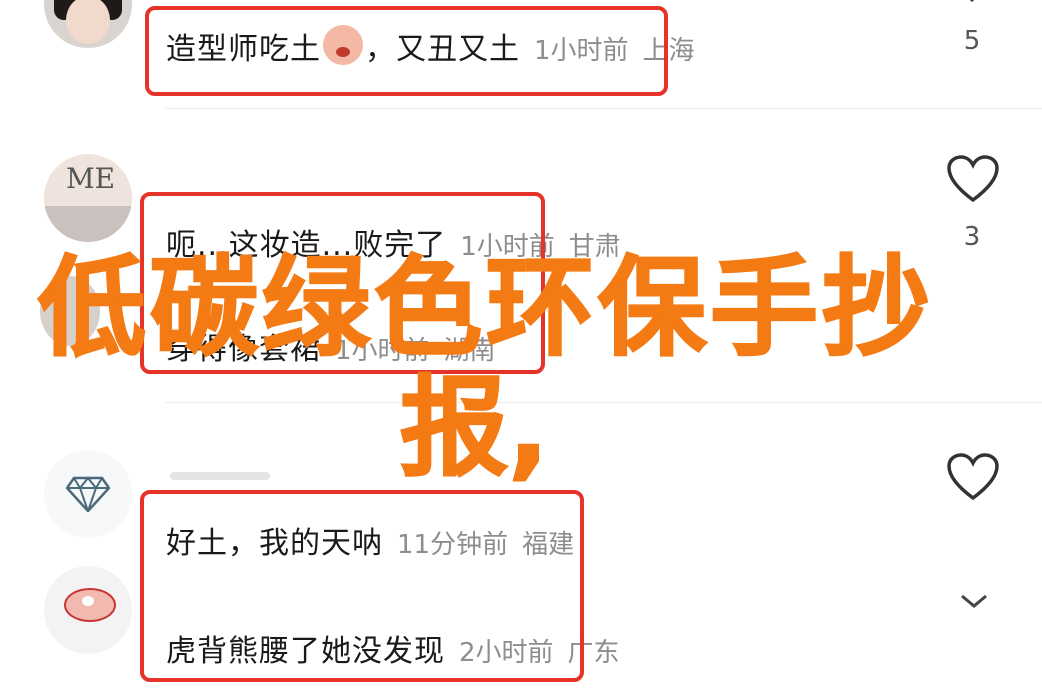 This screenshot has width=1042, height=698. I want to click on diamond-icon, so click(88, 494).